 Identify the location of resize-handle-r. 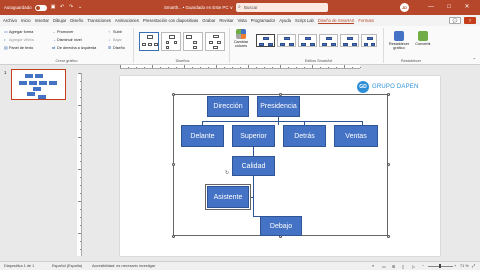
(388, 164).